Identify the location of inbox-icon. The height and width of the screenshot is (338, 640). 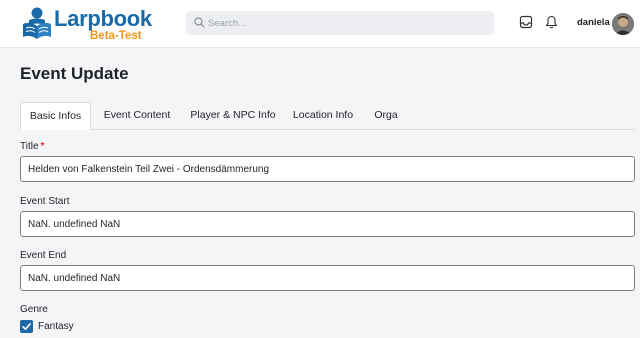
(526, 22).